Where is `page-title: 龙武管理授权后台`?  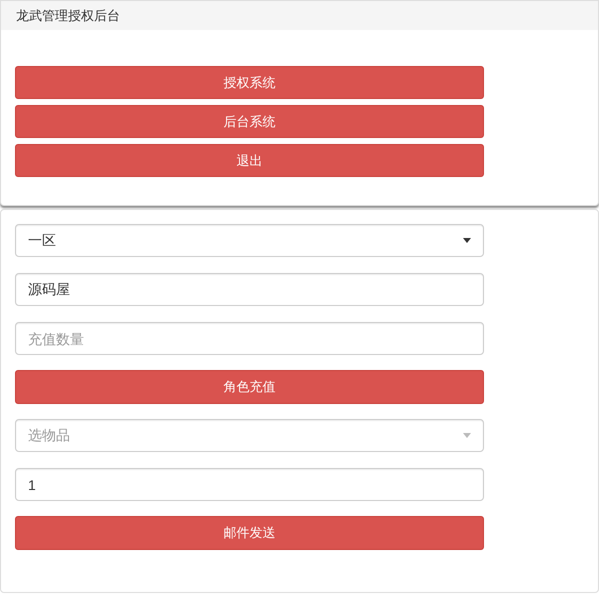
page-title: 龙武管理授权后台 is located at coordinates (68, 15).